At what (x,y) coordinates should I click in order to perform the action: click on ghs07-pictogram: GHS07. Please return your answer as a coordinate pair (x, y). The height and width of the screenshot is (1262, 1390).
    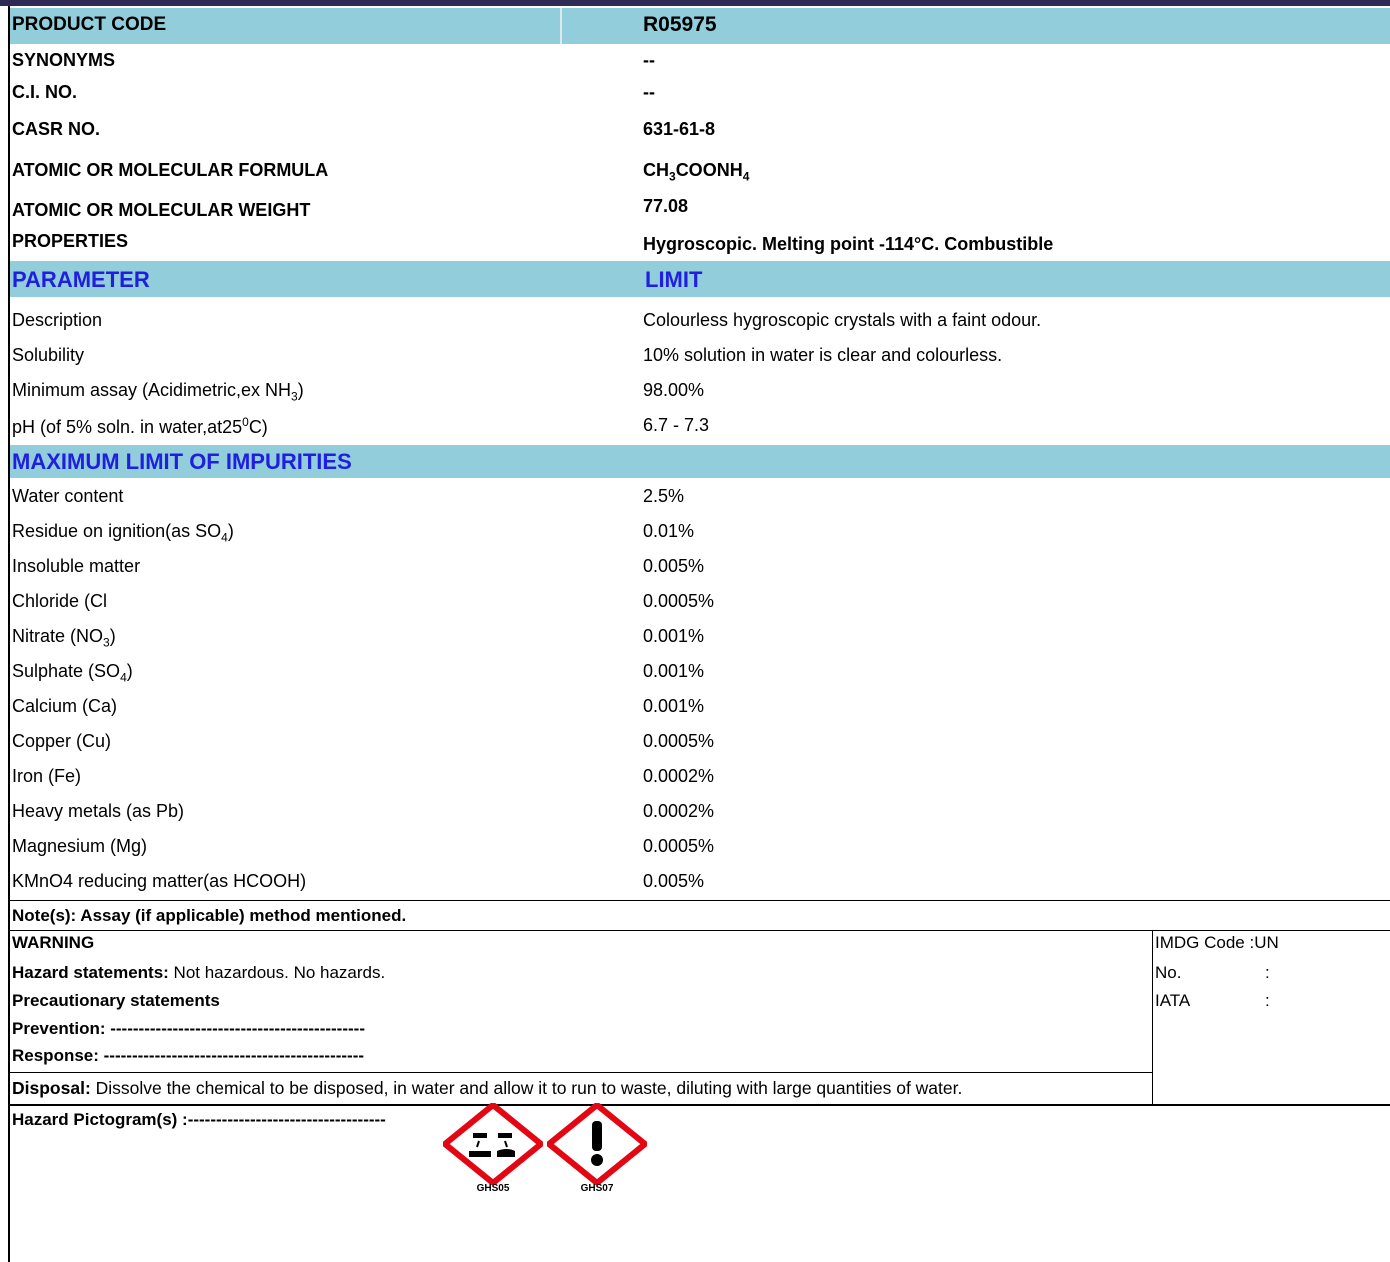
    Looking at the image, I should click on (597, 1153).